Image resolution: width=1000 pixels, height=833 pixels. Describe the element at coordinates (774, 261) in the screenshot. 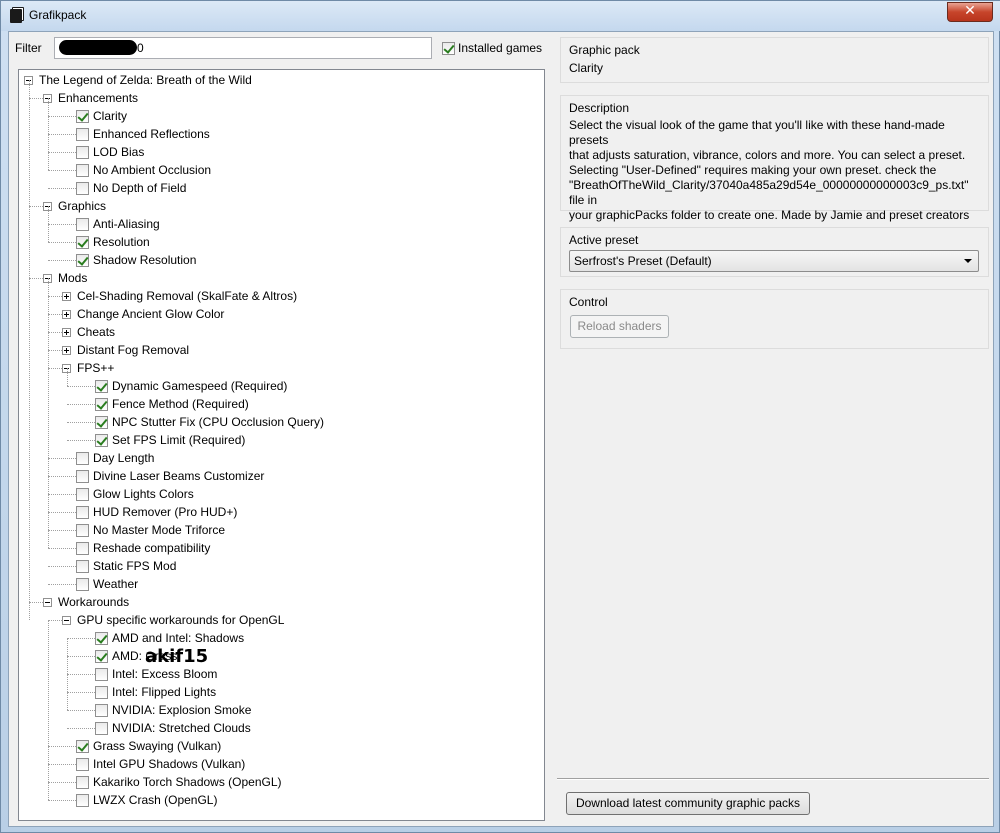

I see `preset-dropdown: Serfrost's Preset (Default)` at that location.